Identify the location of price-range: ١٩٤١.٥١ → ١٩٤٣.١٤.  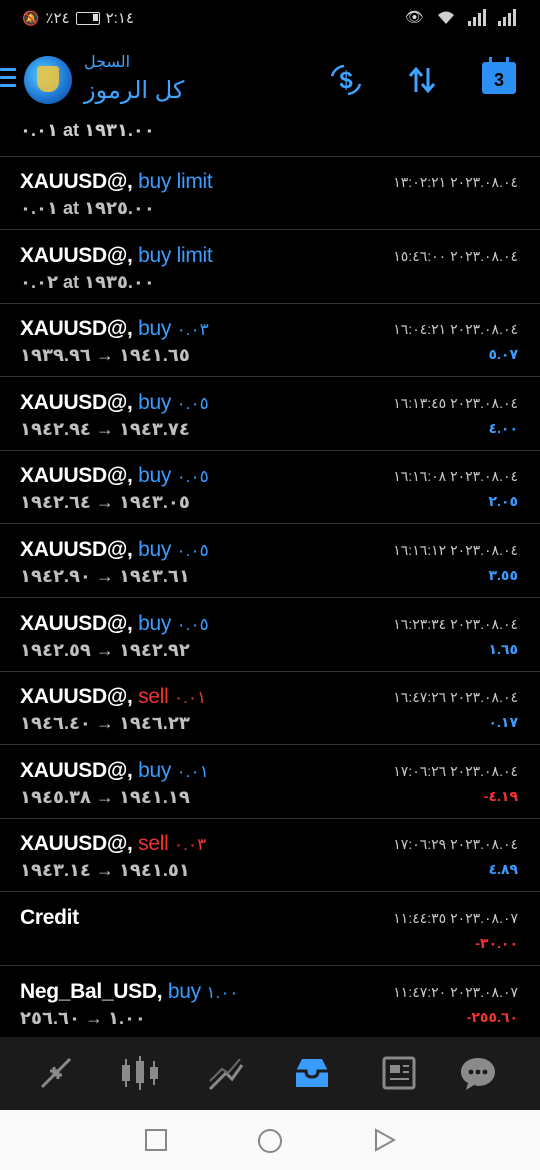
(105, 870).